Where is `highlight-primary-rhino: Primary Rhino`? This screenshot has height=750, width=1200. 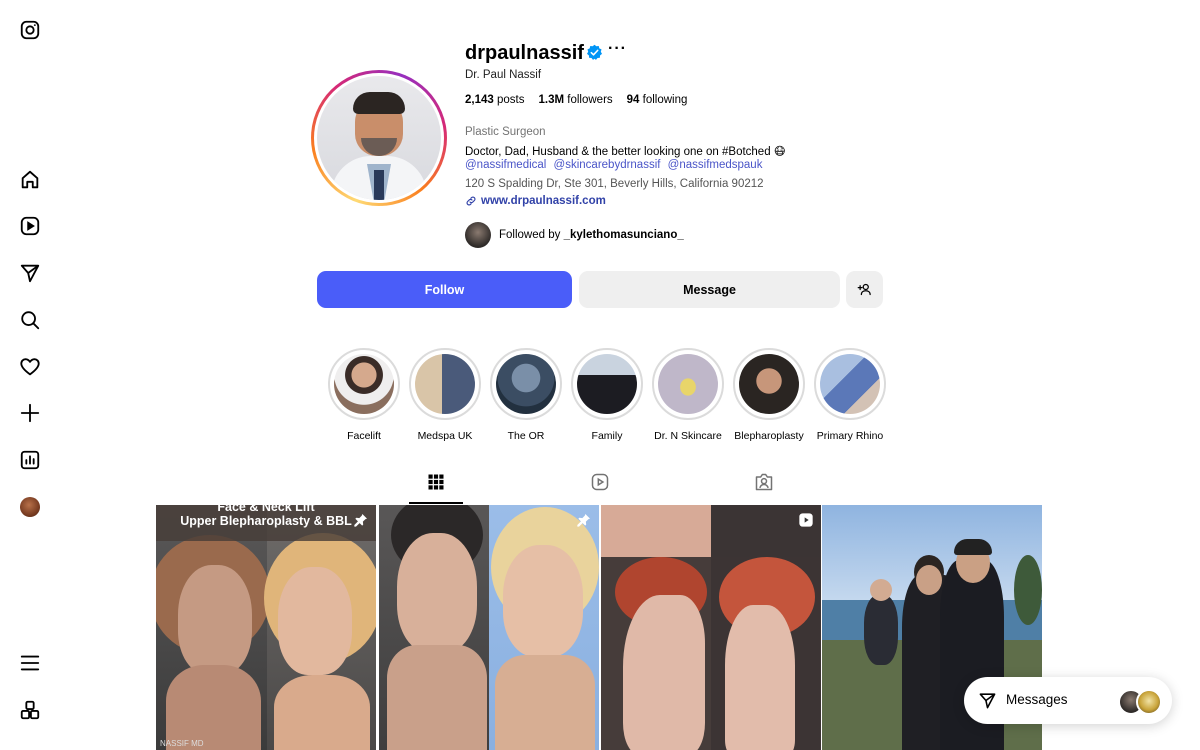
highlight-primary-rhino: Primary Rhino is located at coordinates (850, 395).